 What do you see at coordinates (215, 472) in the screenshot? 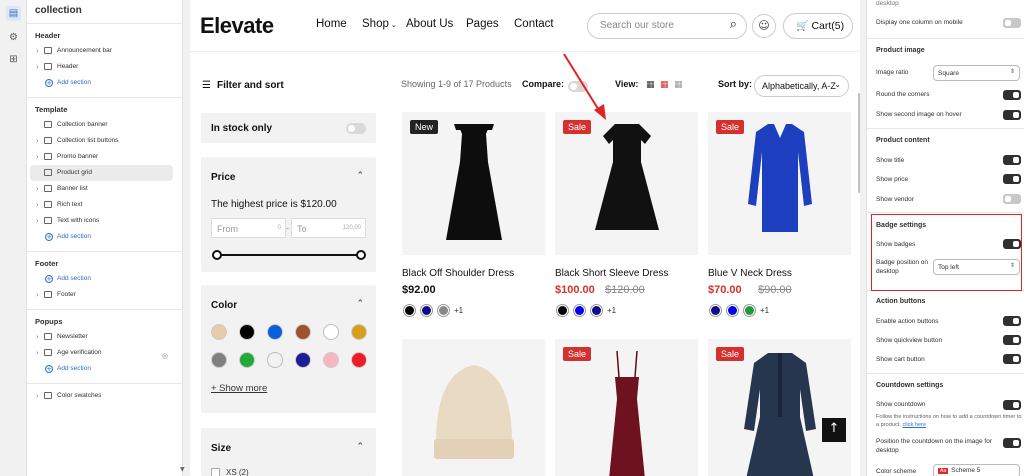
I see `size-checkbox` at bounding box center [215, 472].